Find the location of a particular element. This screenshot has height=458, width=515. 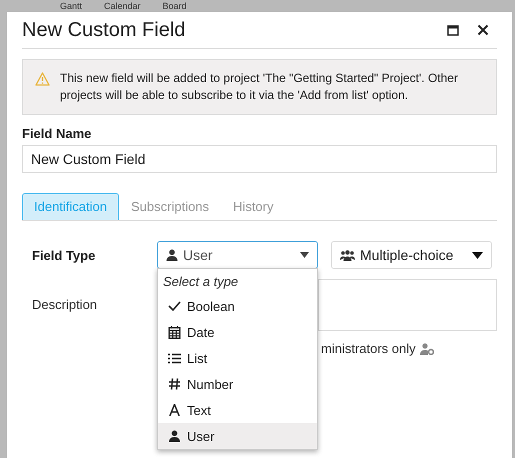

menu-header: Select a type is located at coordinates (201, 282).